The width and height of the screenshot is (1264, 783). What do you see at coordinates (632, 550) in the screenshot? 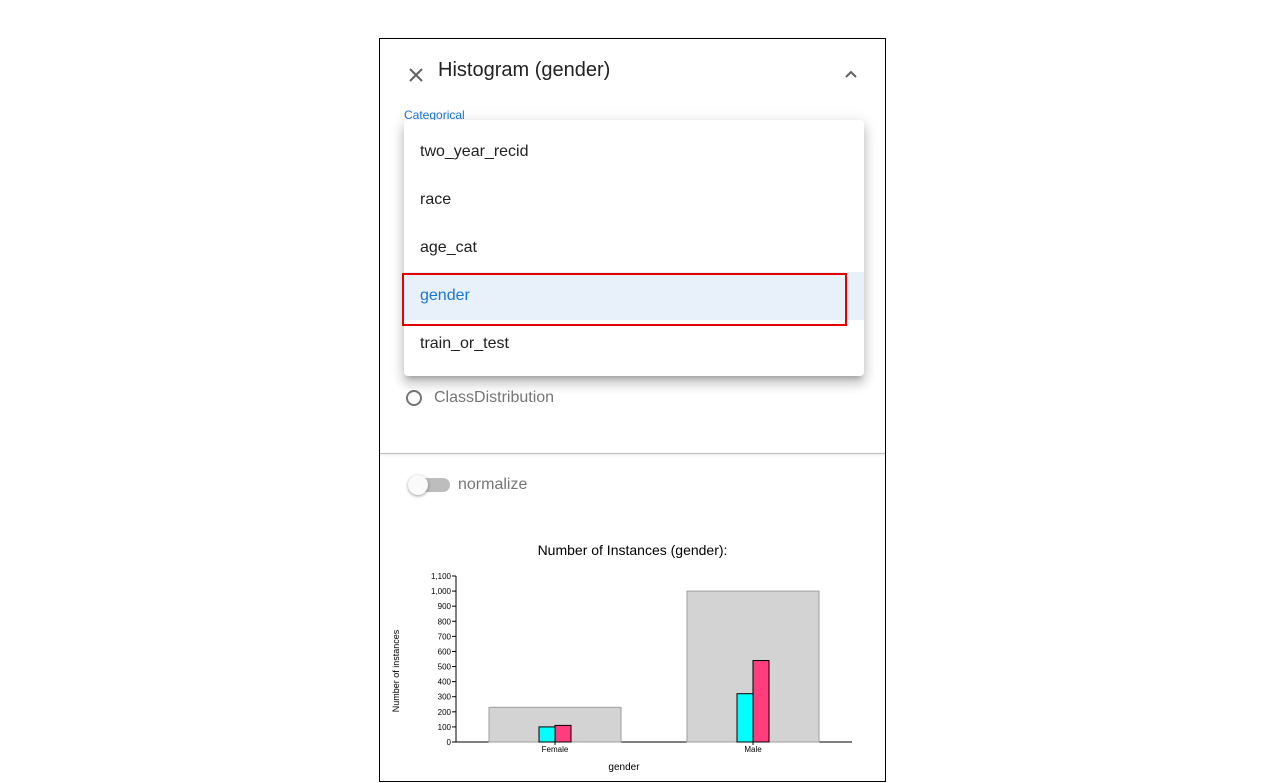
I see `chart-title: Number of Instances (gender):` at bounding box center [632, 550].